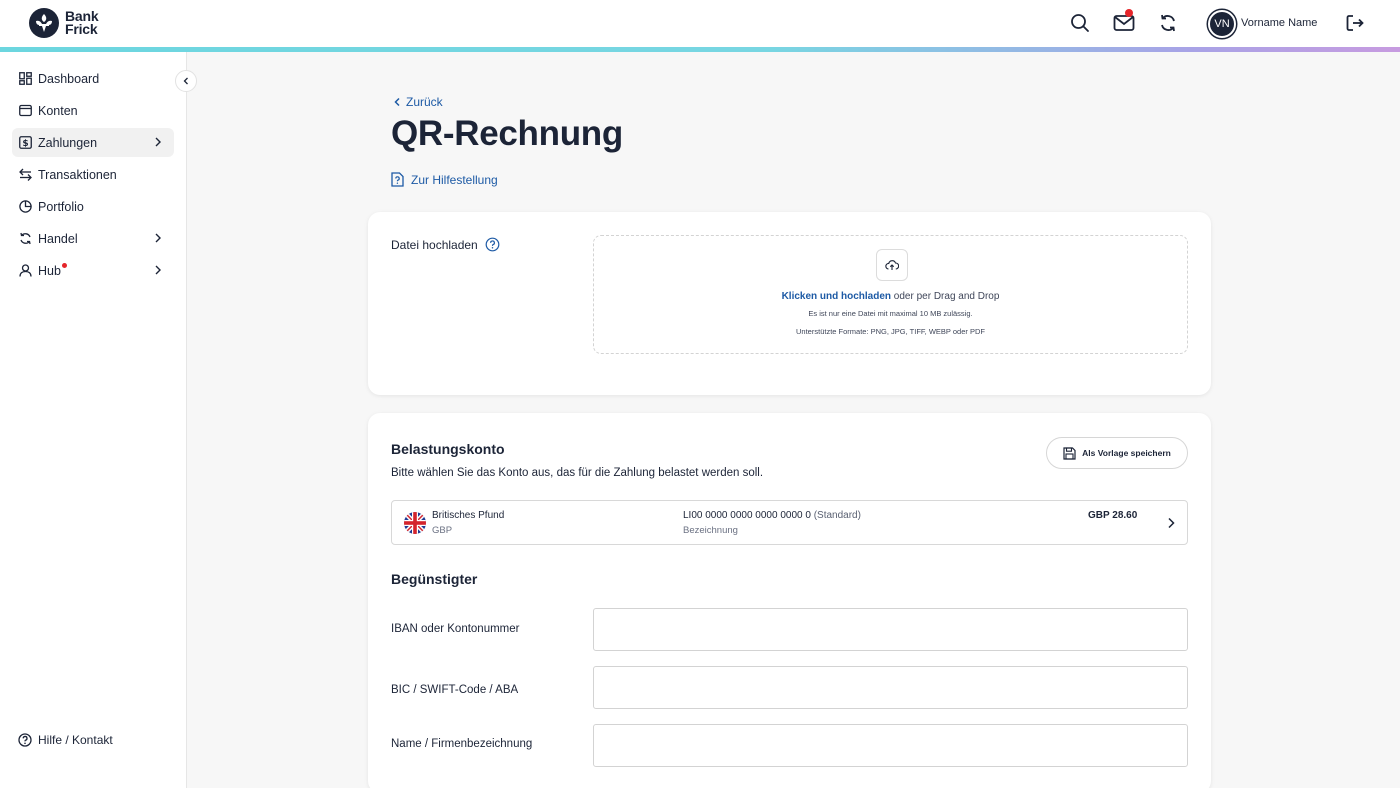 The height and width of the screenshot is (788, 1400). What do you see at coordinates (492, 244) in the screenshot?
I see `question-icon` at bounding box center [492, 244].